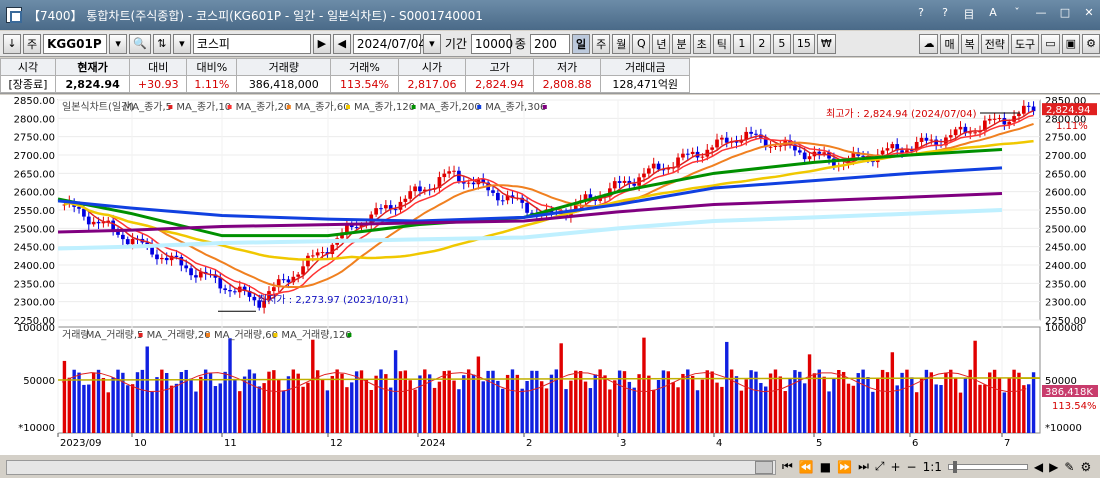  Describe the element at coordinates (491, 43) in the screenshot. I see `period-input: 10000` at that location.